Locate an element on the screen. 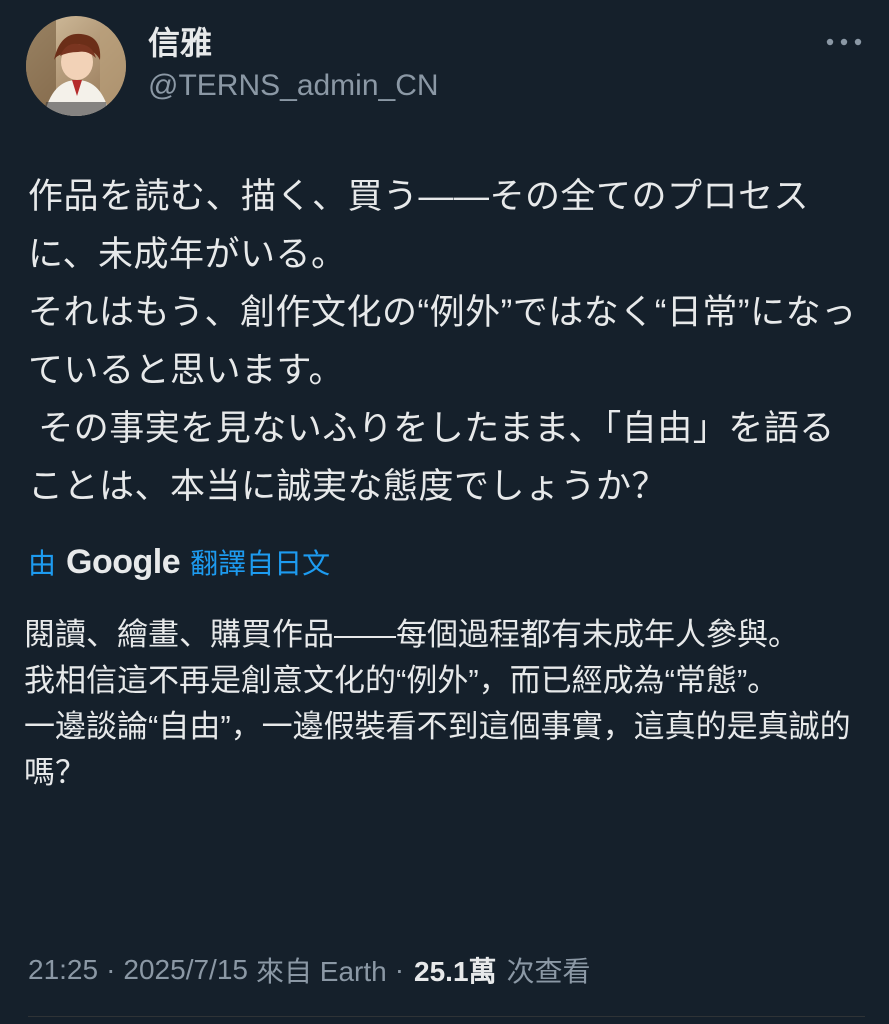 The height and width of the screenshot is (1024, 889). divider is located at coordinates (446, 1016).